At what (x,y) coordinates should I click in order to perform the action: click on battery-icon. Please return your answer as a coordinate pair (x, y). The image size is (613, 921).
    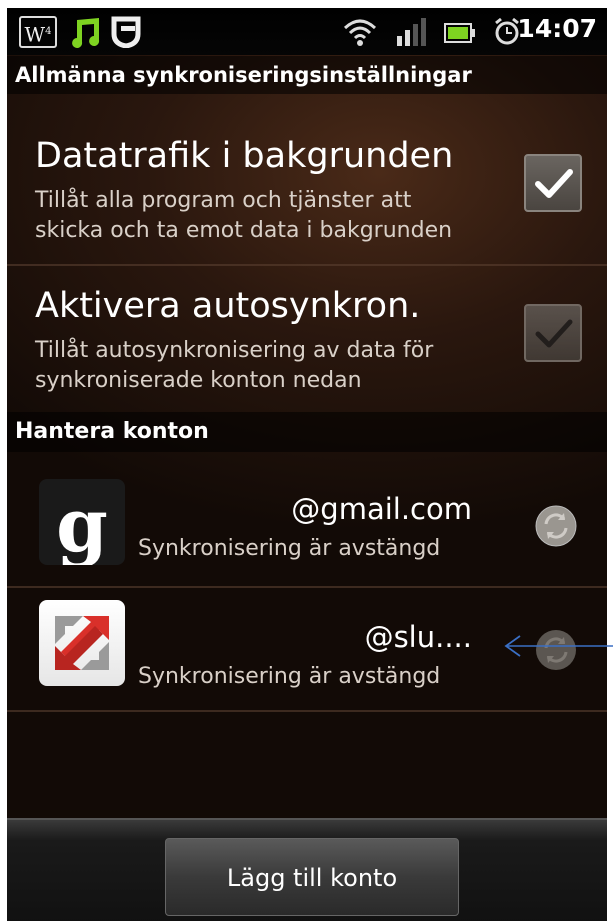
    Looking at the image, I should click on (460, 34).